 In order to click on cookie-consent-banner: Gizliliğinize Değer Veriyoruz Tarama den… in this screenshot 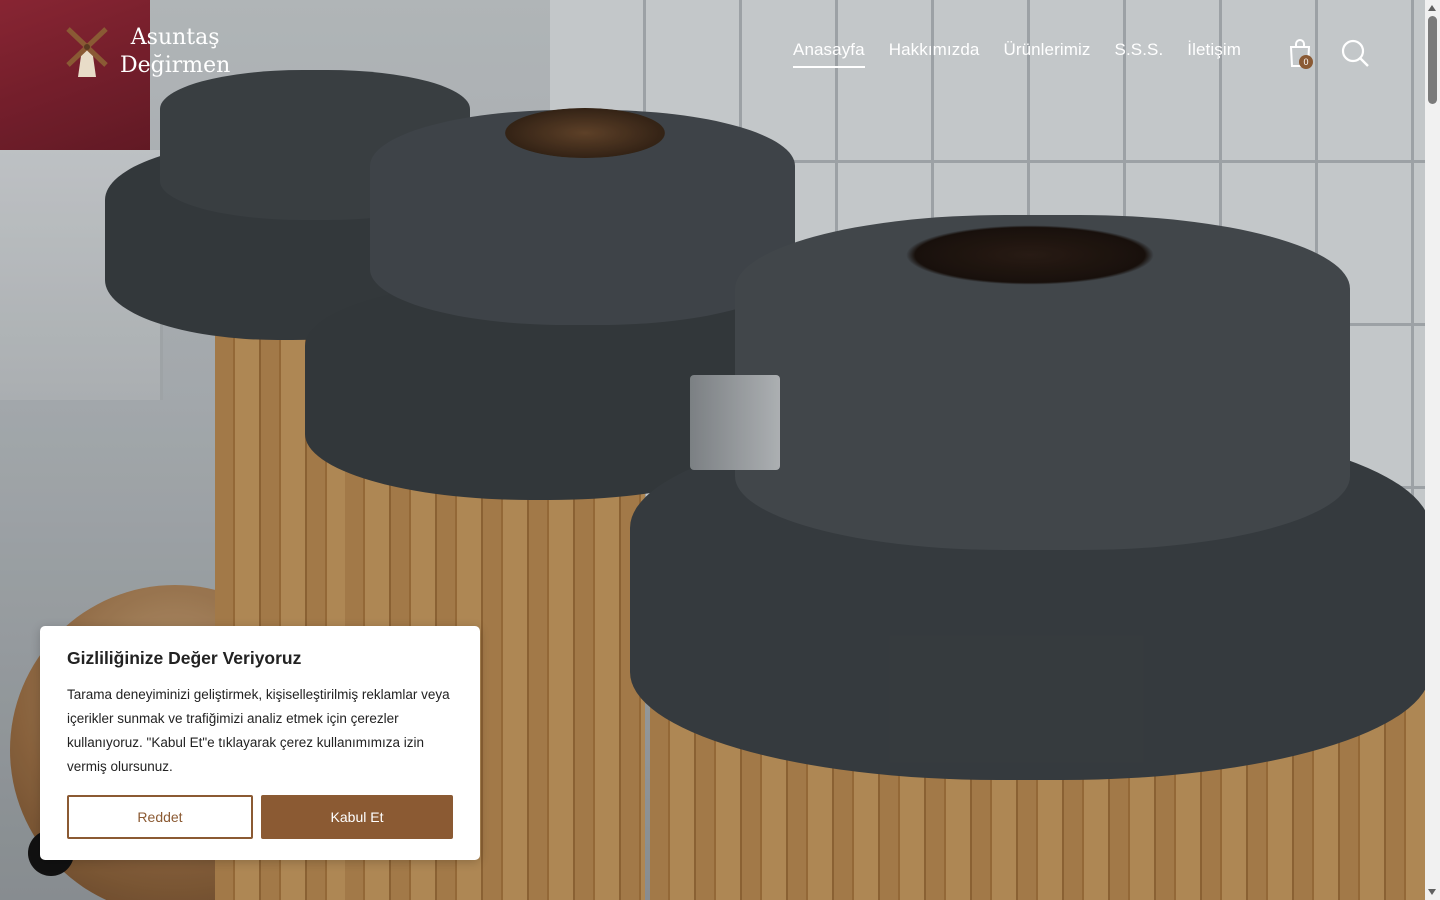, I will do `click(260, 743)`.